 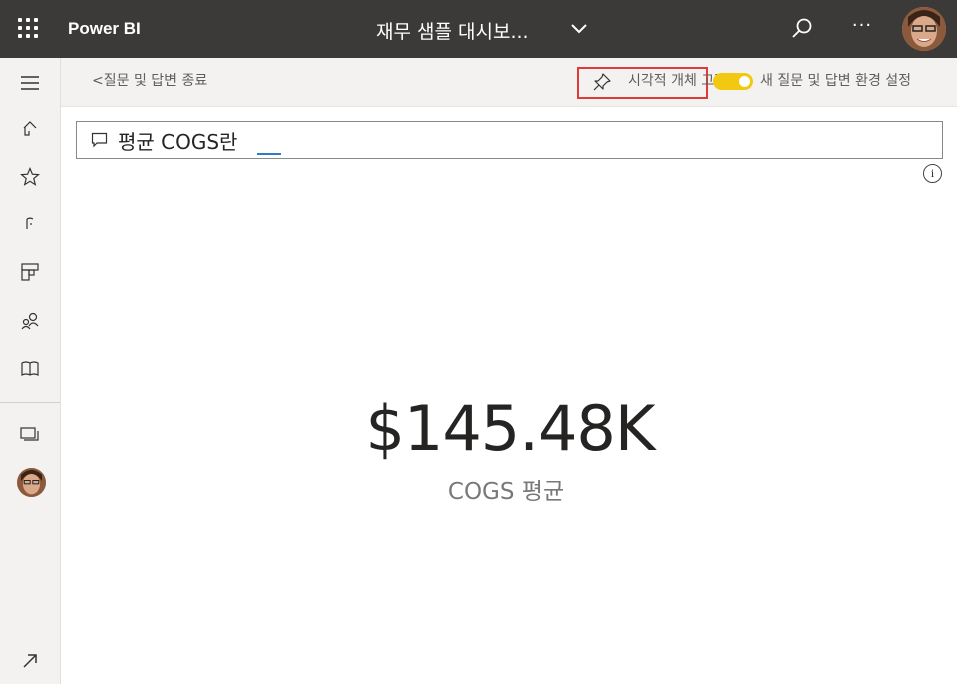 What do you see at coordinates (29, 29) in the screenshot?
I see `app-launcher-icon` at bounding box center [29, 29].